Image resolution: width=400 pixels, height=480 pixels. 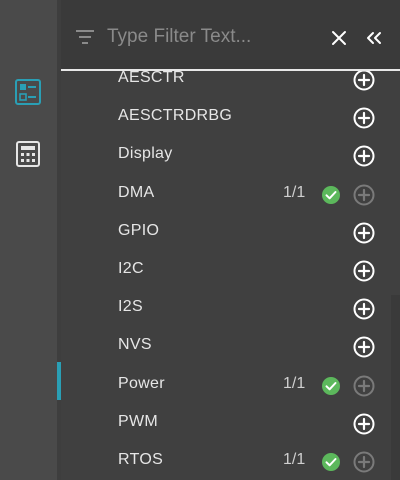 What do you see at coordinates (226, 195) in the screenshot?
I see `module-row: DMA 1/1` at bounding box center [226, 195].